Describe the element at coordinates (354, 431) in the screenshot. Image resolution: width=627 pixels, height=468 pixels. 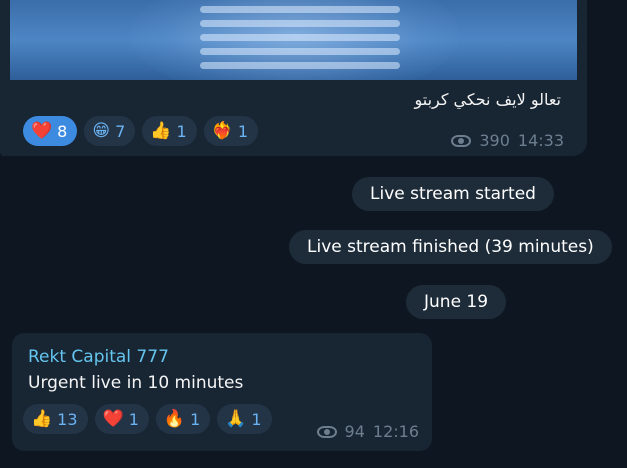
I see `view-count: 94` at that location.